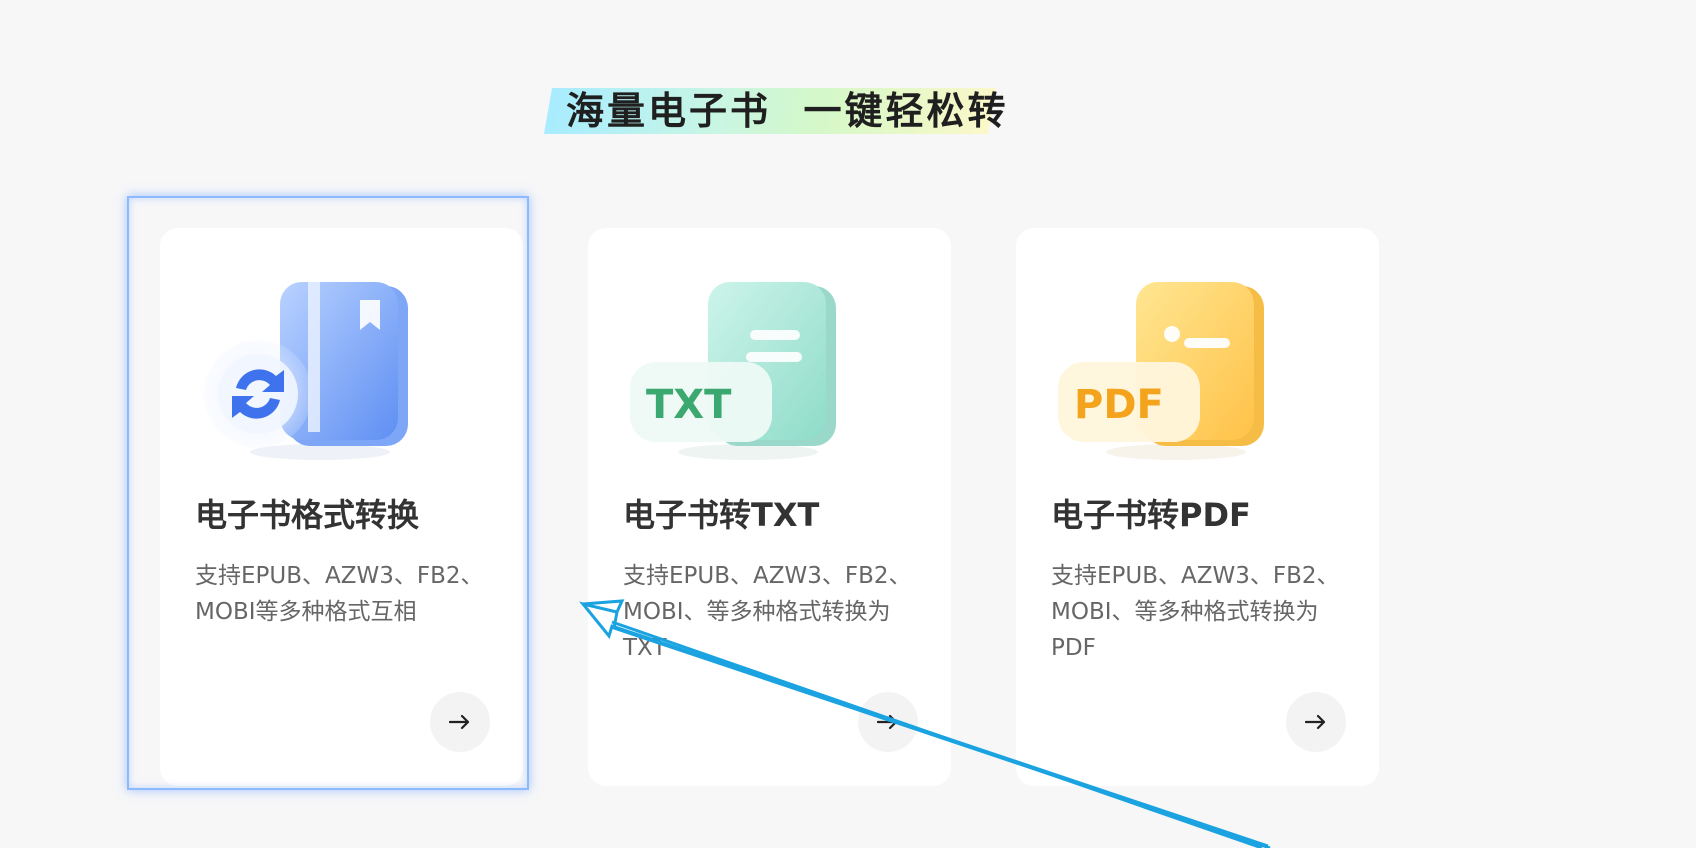 Image resolution: width=1696 pixels, height=848 pixels. I want to click on card-description: 支持EPUB、AZW3、FB2、MOBI、等多种格式转换为TXT, so click(767, 612).